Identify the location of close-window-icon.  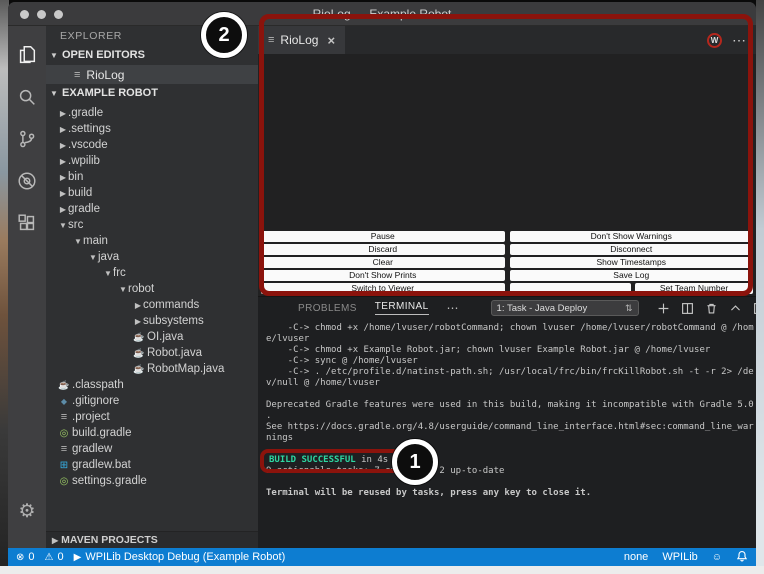
(24, 14).